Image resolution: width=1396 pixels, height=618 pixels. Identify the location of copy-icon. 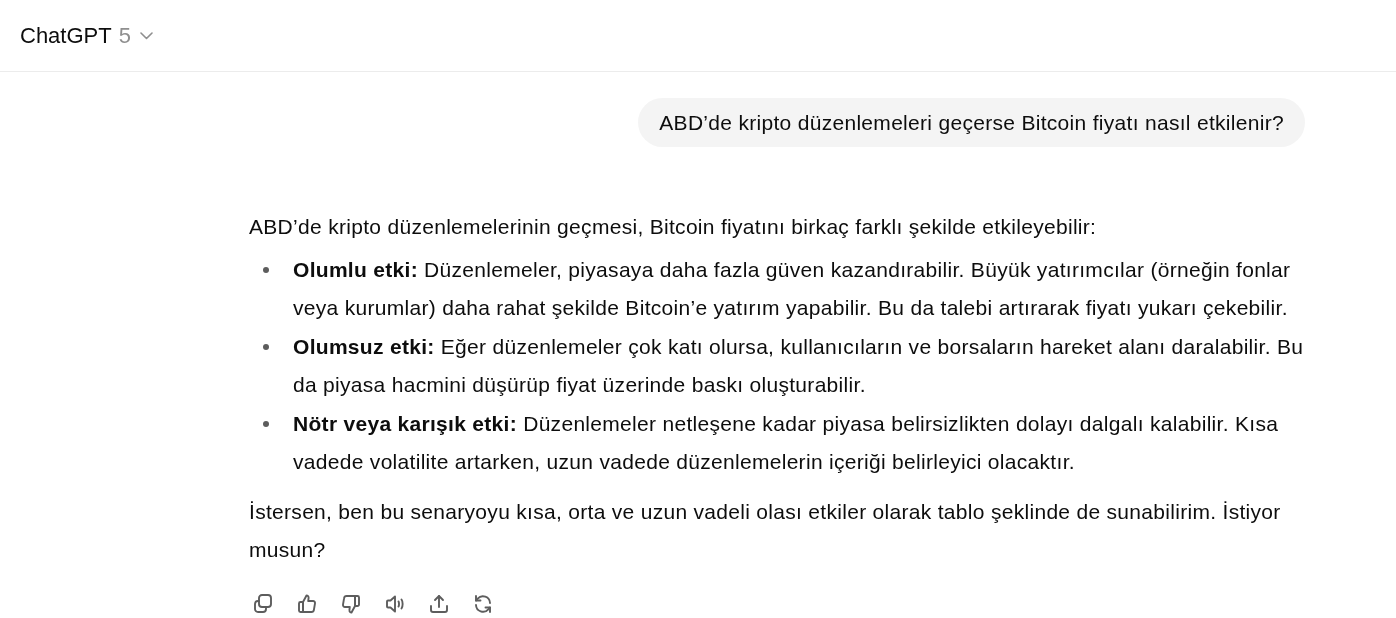
(263, 603).